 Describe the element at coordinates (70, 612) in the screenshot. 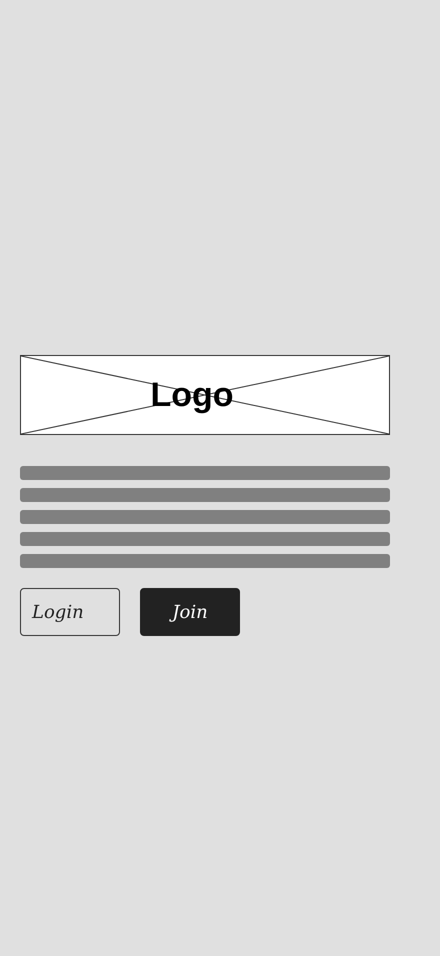

I see `login-button: Login` at that location.